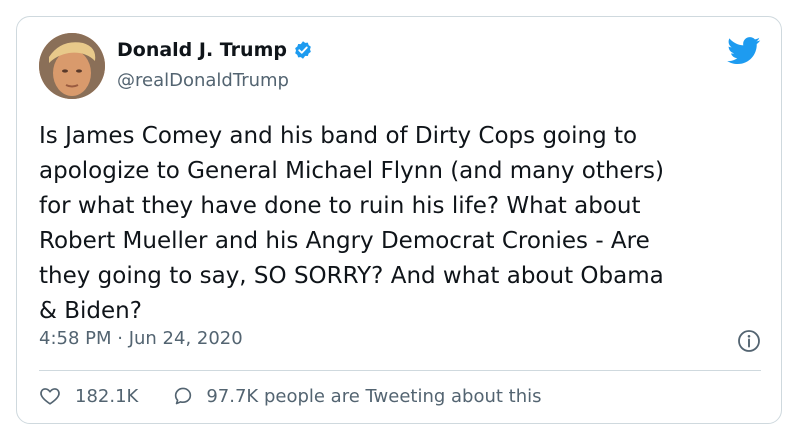  I want to click on talking-count: 97.7K people are Tweeting about this, so click(374, 396).